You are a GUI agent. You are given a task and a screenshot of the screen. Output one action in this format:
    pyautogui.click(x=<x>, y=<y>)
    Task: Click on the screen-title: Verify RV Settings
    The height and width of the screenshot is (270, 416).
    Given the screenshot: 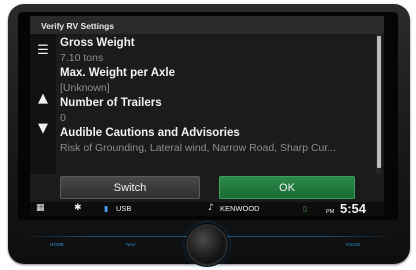 What is the action you would take?
    pyautogui.click(x=207, y=25)
    